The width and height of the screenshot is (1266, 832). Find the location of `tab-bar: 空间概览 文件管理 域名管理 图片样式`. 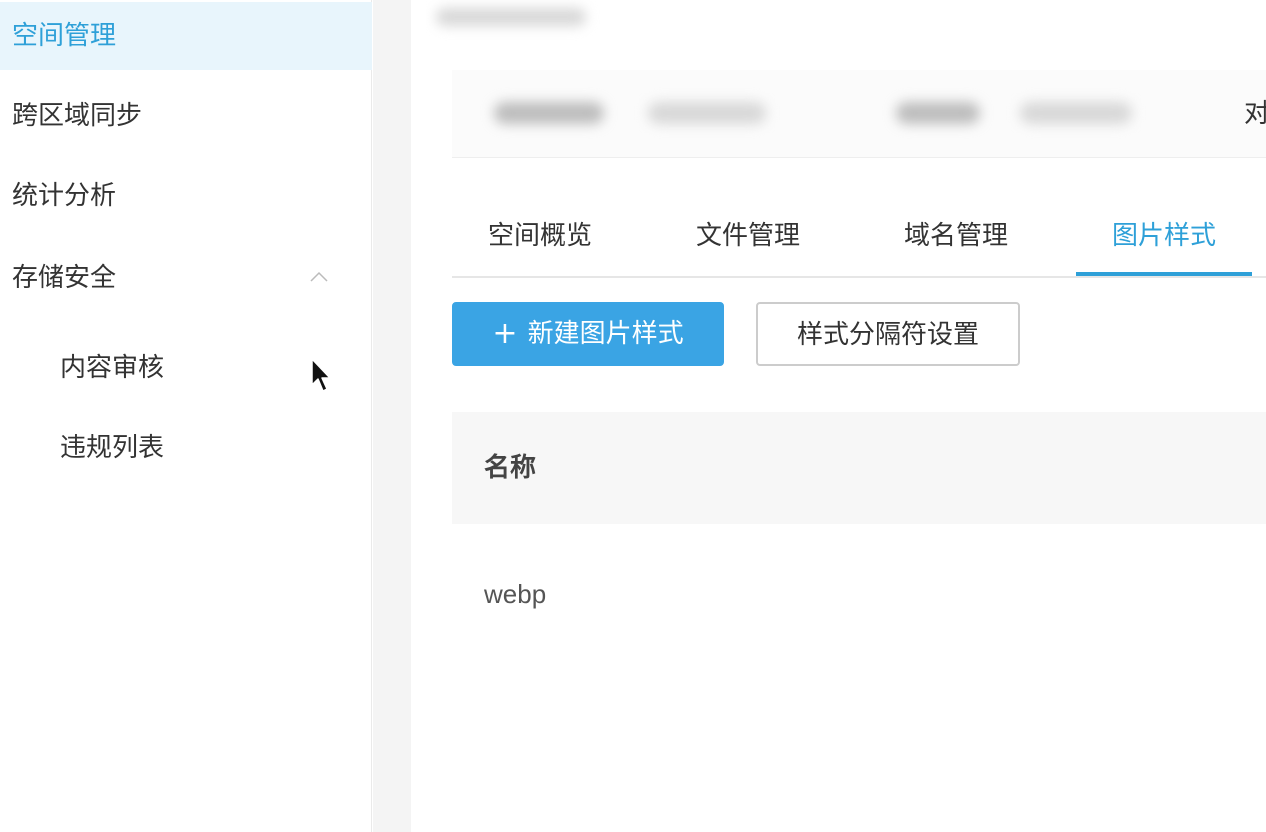

tab-bar: 空间概览 文件管理 域名管理 图片样式 is located at coordinates (859, 237).